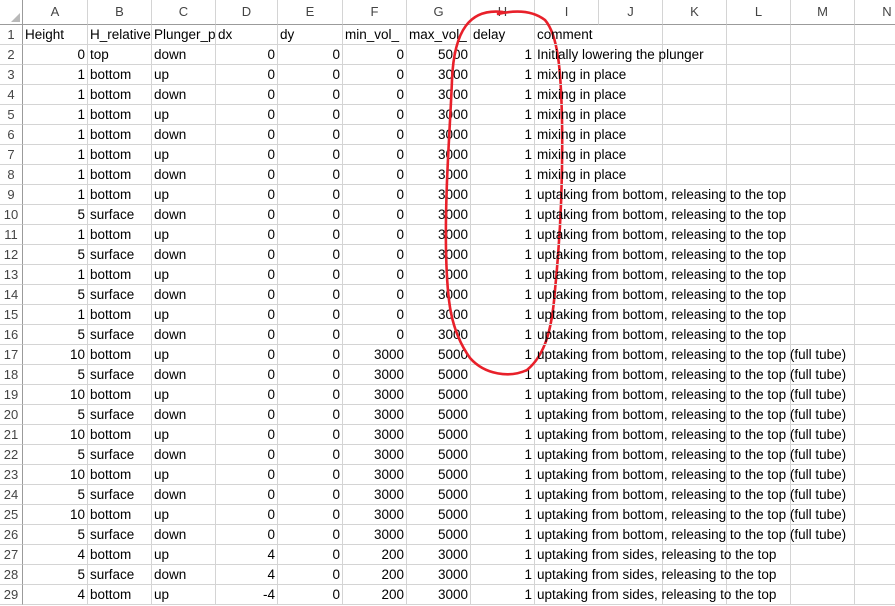  Describe the element at coordinates (823, 12) in the screenshot. I see `column-header-m: M` at that location.